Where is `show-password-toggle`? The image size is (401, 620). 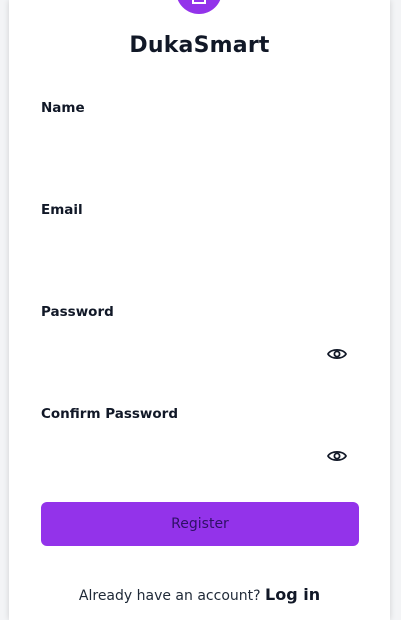 show-password-toggle is located at coordinates (337, 354).